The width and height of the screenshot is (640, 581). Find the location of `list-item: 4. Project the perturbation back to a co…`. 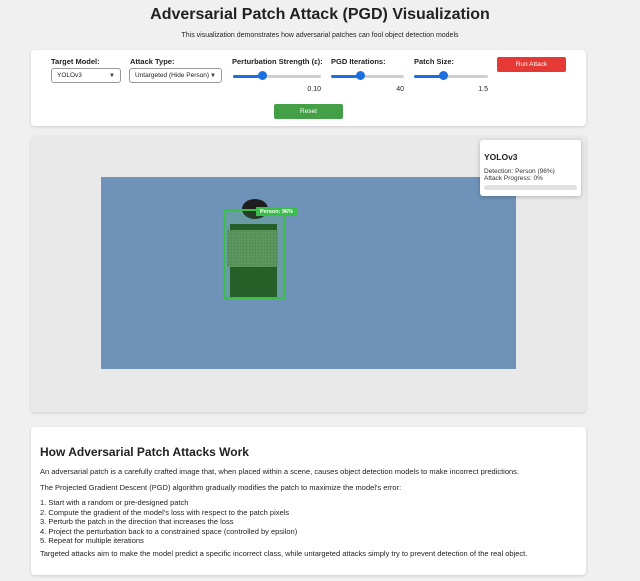

list-item: 4. Project the perturbation back to a co… is located at coordinates (169, 531).